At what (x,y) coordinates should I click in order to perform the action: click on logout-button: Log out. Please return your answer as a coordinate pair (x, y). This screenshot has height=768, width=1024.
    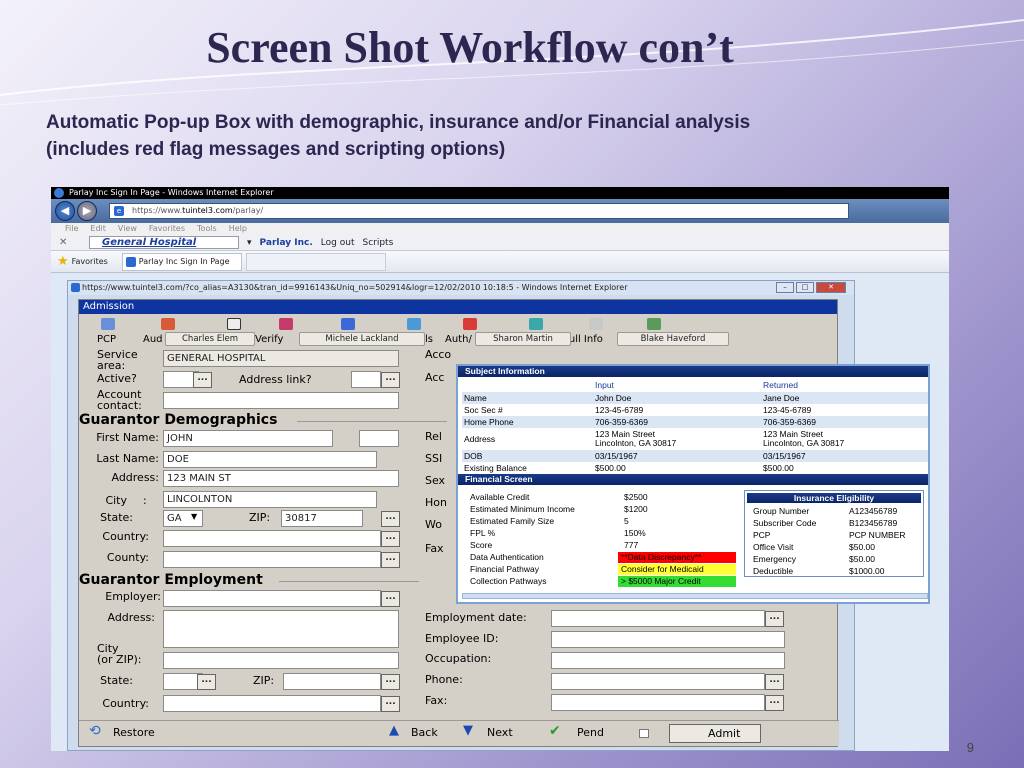
    Looking at the image, I should click on (338, 243).